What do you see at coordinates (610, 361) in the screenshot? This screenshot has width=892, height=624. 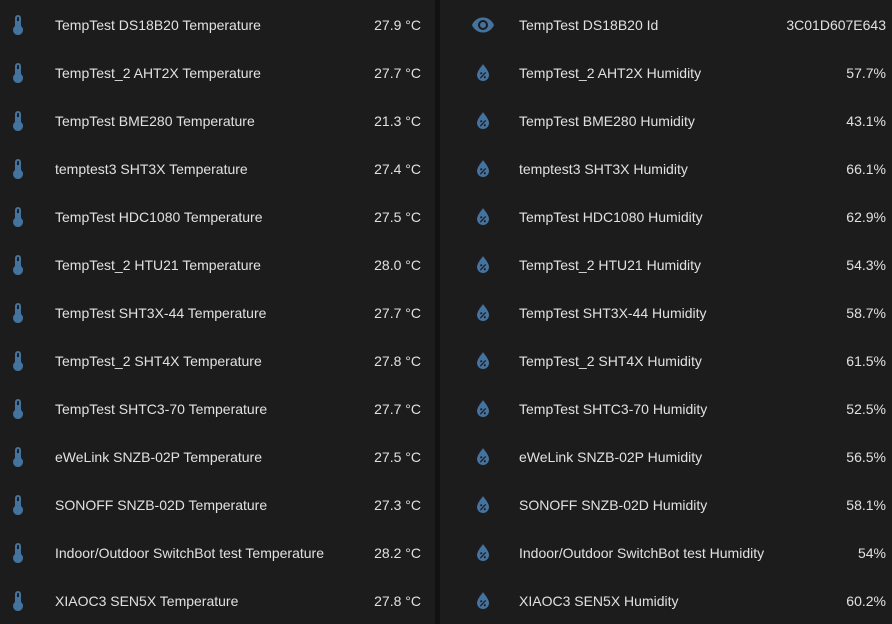 I see `entity-name: TempTest_2 SHT4X Humidity` at bounding box center [610, 361].